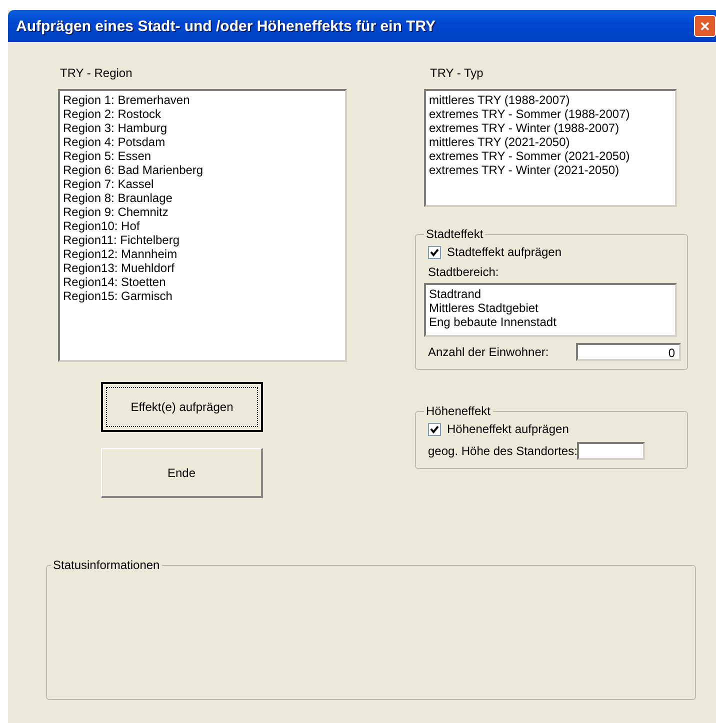 Image resolution: width=716 pixels, height=723 pixels. I want to click on list-item: Region 7: Kassel, so click(202, 184).